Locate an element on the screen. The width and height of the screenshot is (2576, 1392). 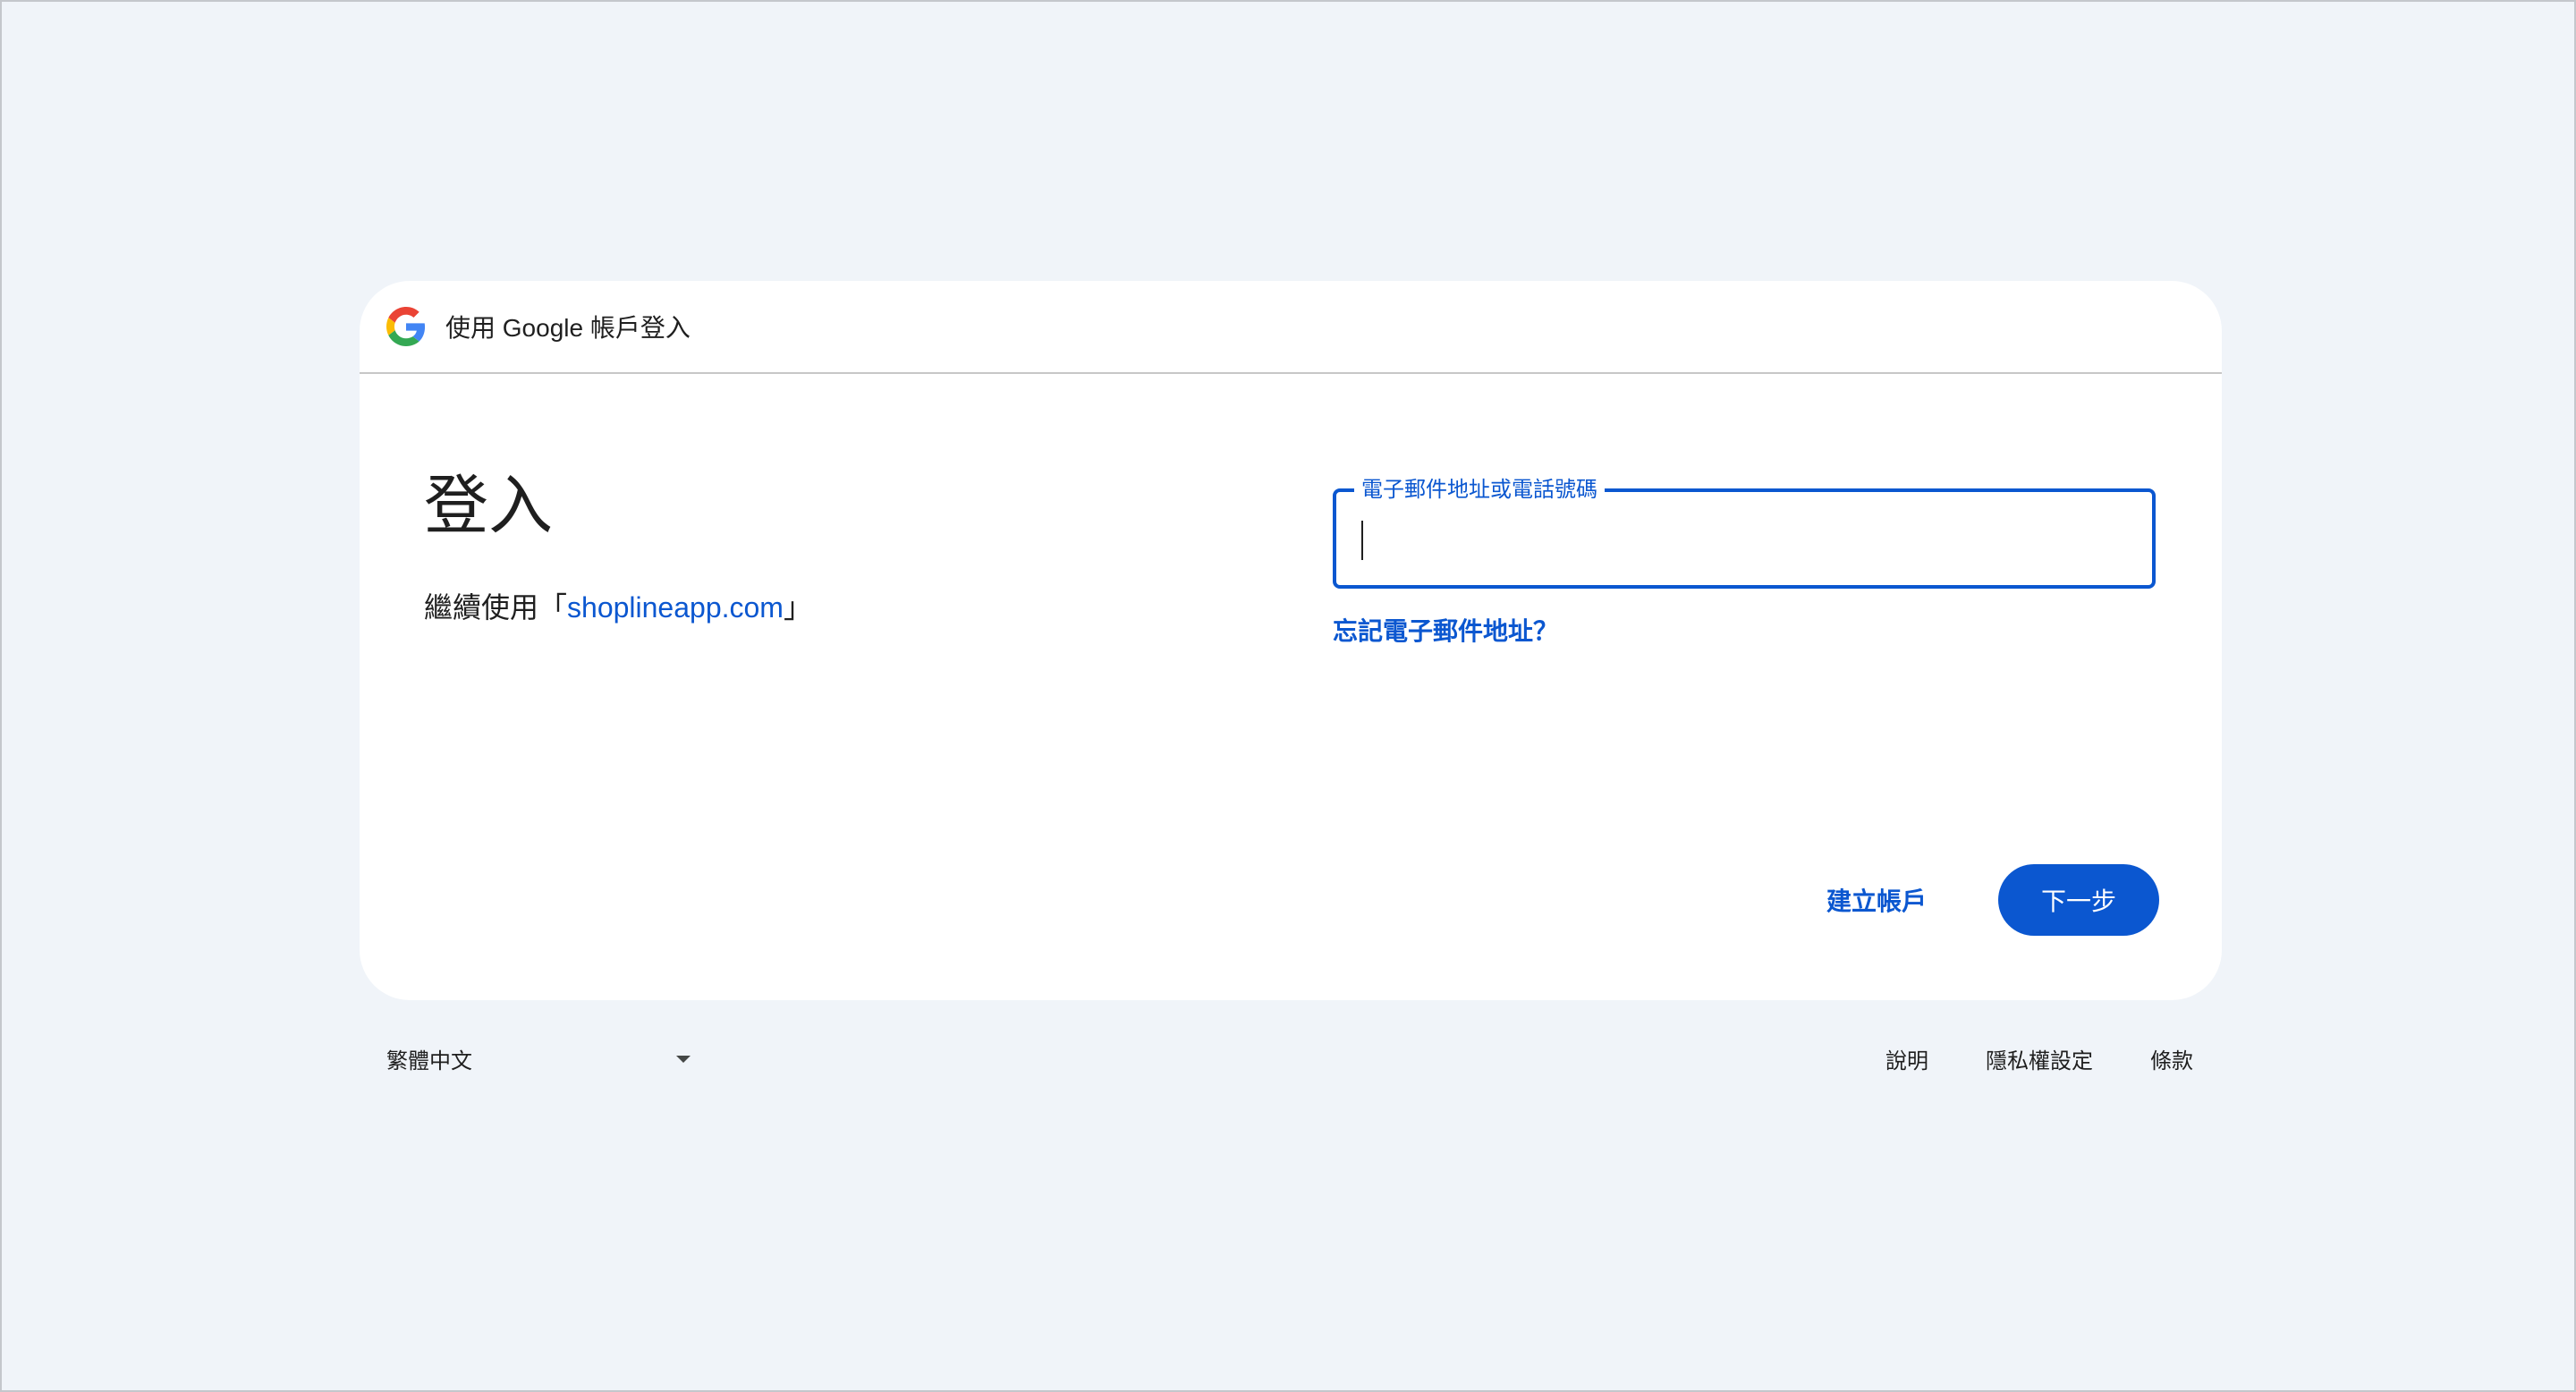
chevron-down-icon is located at coordinates (683, 1059).